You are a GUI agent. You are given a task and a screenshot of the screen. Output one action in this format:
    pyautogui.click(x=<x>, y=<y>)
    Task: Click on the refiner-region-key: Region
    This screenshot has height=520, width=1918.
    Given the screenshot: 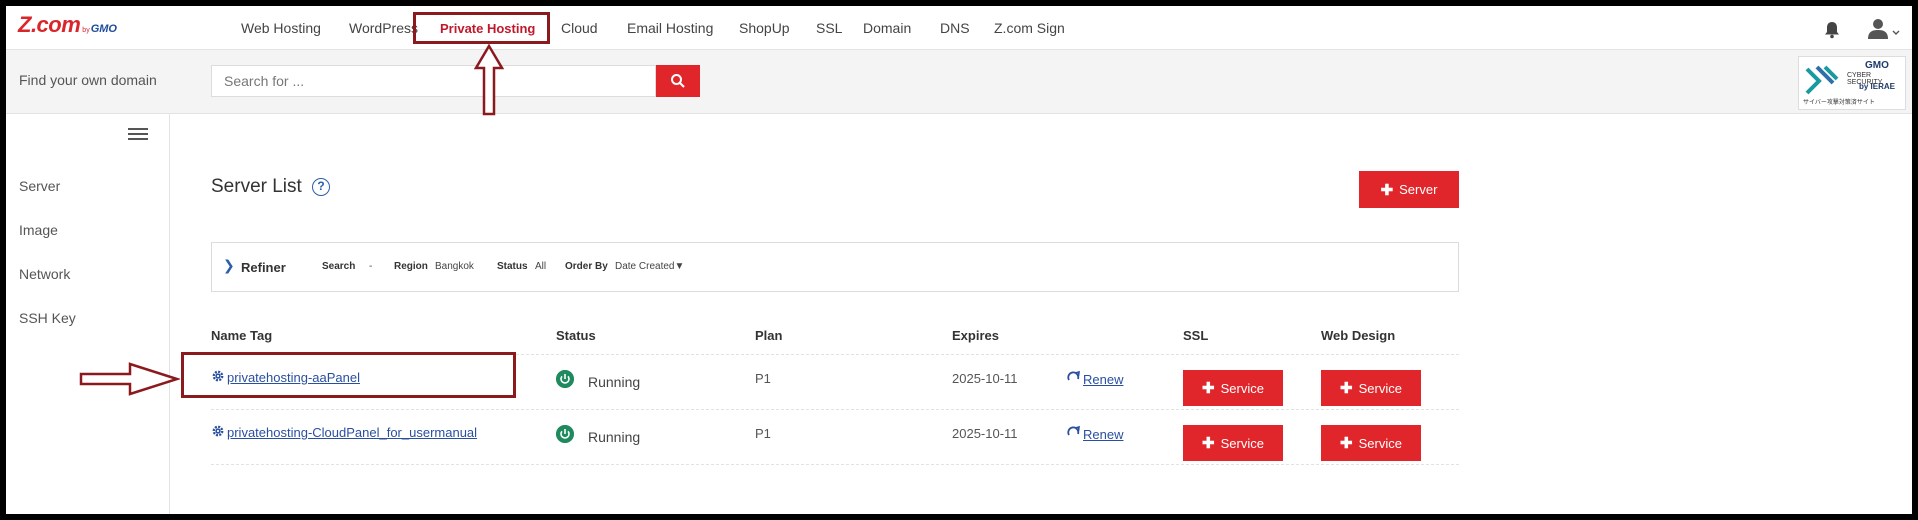 What is the action you would take?
    pyautogui.click(x=411, y=266)
    